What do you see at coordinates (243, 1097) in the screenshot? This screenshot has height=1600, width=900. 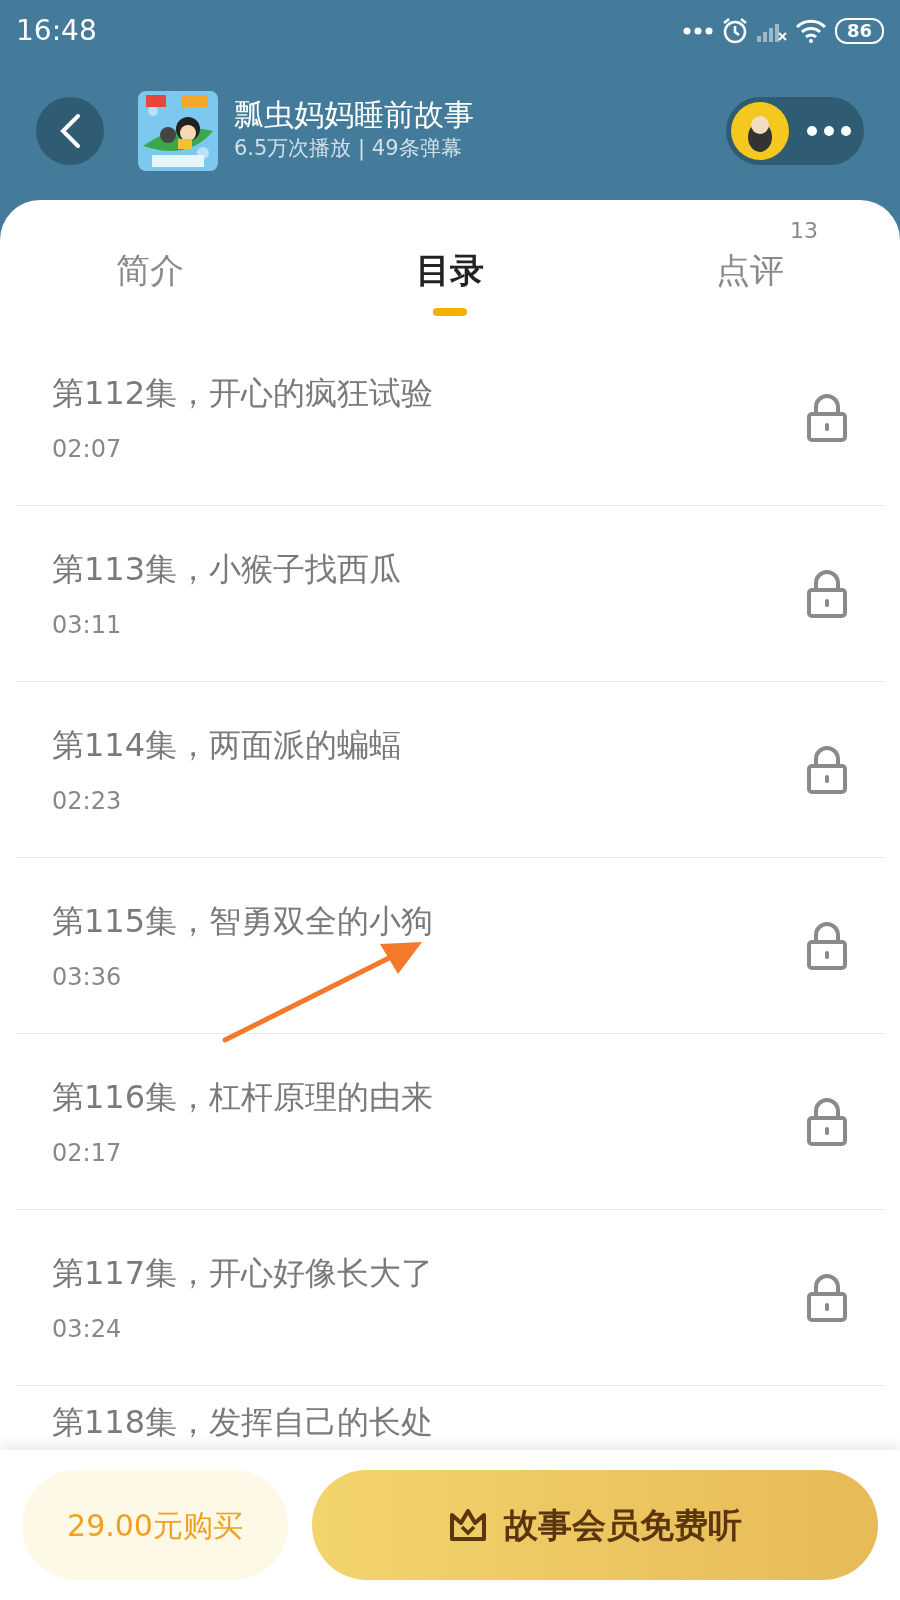 I see `episode-title: 第116集，杠杆原理的由来` at bounding box center [243, 1097].